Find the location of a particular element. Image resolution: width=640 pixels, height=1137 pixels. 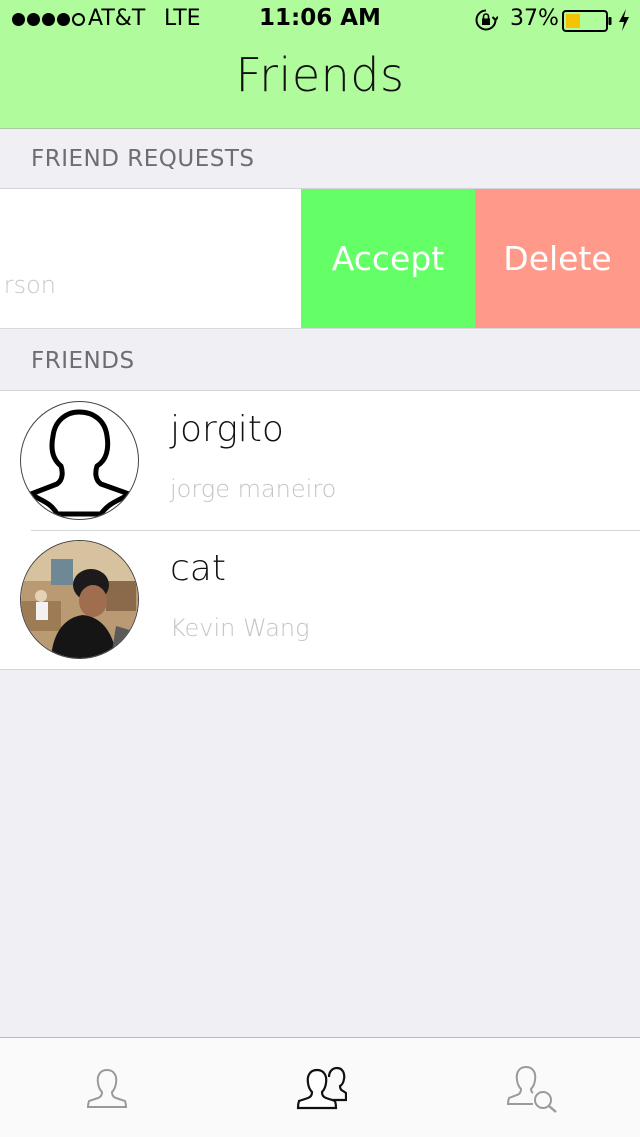

person-icon is located at coordinates (106, 1088).